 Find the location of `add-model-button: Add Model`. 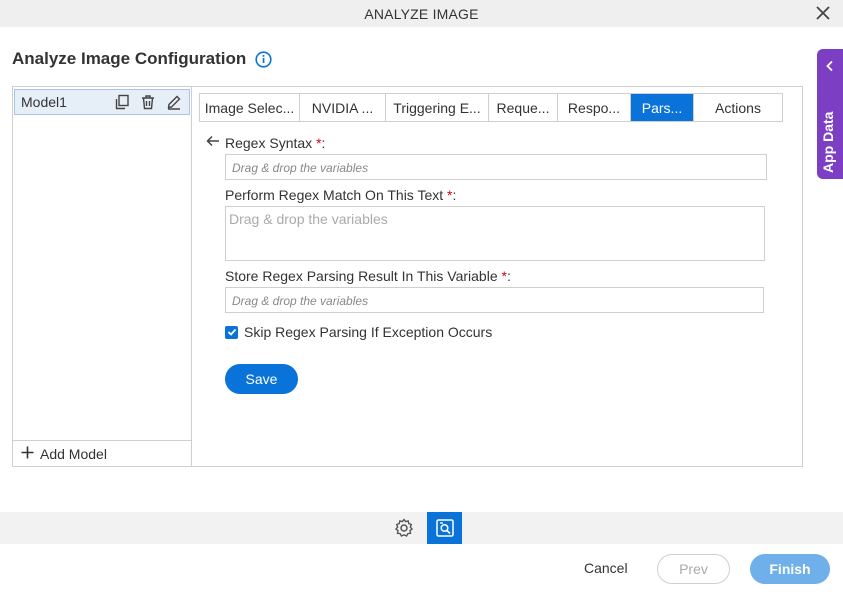

add-model-button: Add Model is located at coordinates (102, 453).